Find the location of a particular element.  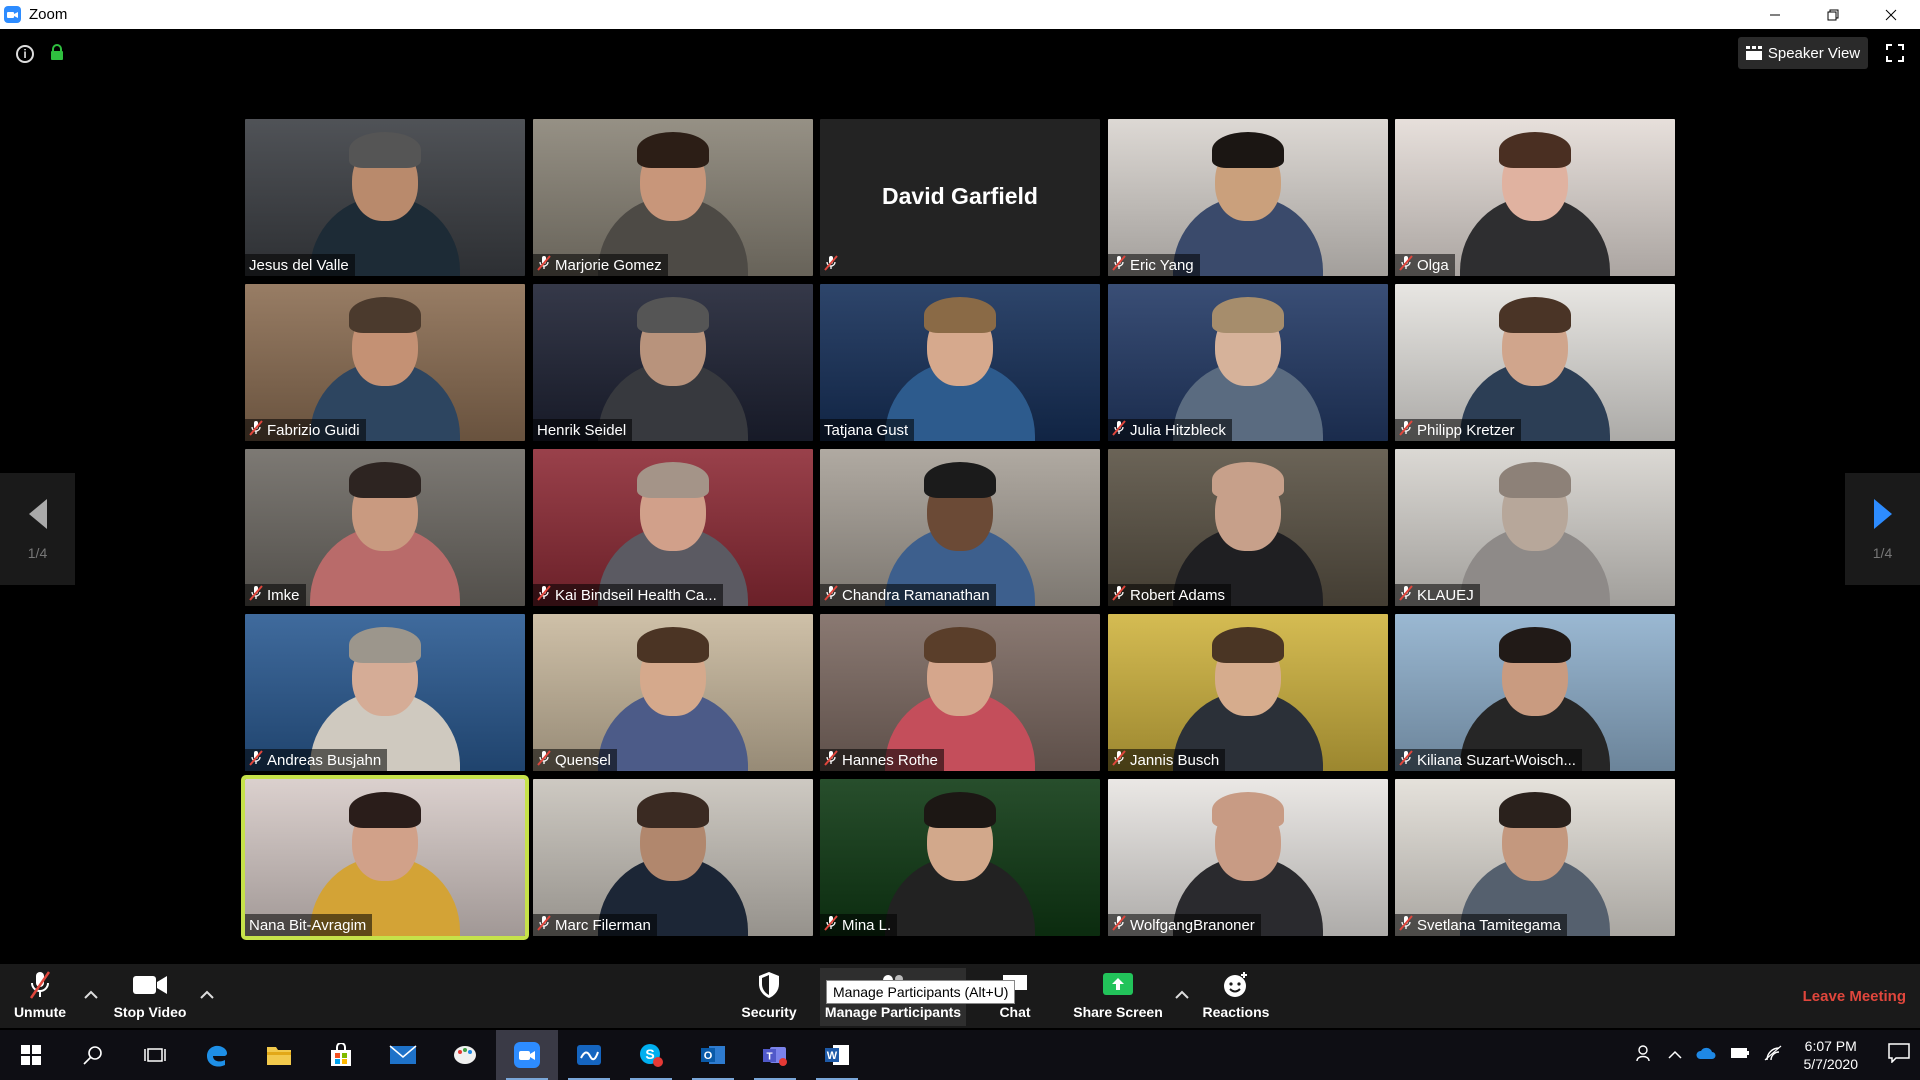

participant-video-tile: WolfgangBranoner is located at coordinates (1248, 857).